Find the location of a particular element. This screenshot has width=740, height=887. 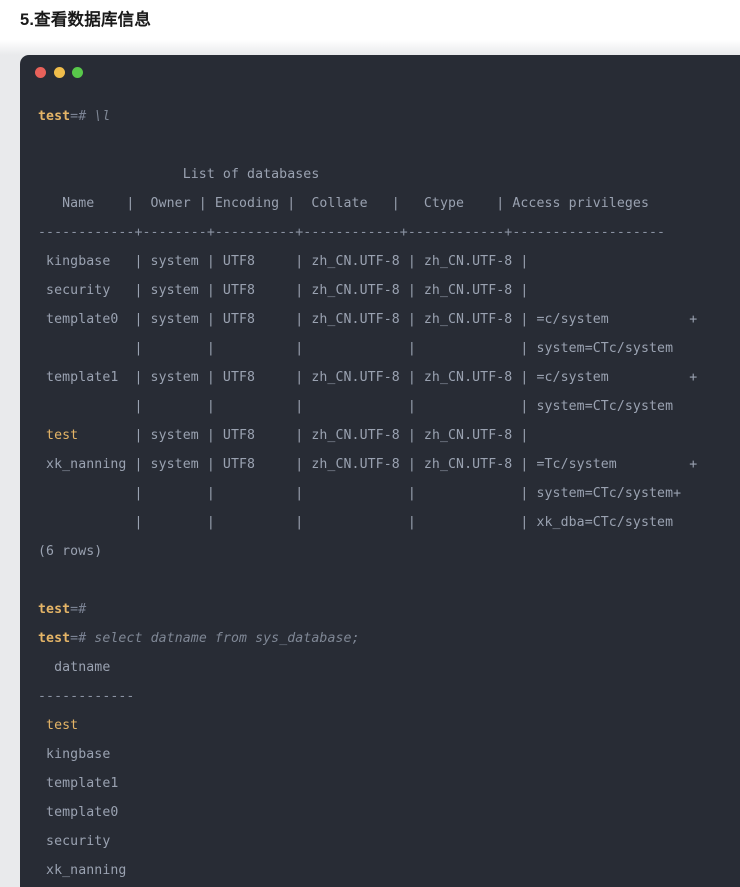

minimize-icon is located at coordinates (59, 72).